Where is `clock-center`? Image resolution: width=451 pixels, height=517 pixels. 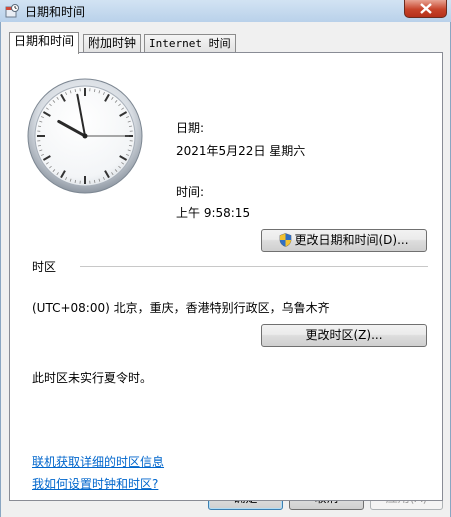
clock-center is located at coordinates (85, 136).